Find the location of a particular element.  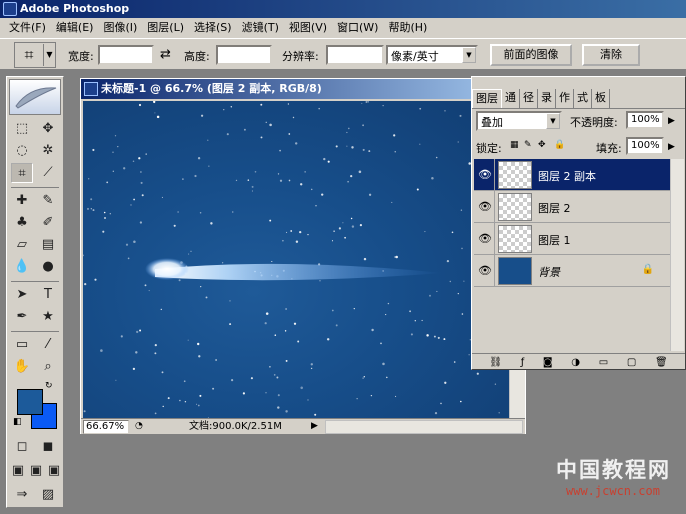

lock-label: 锁定: is located at coordinates (489, 148).